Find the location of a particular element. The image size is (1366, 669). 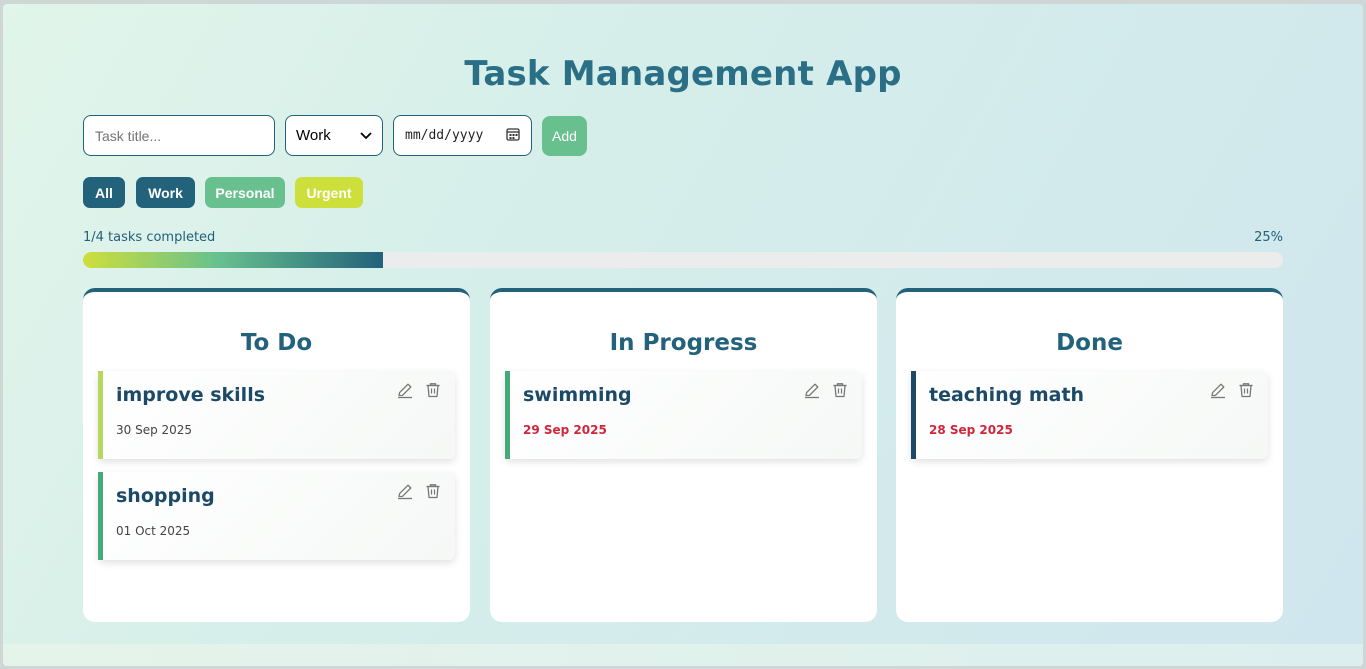

progress-bar-fill is located at coordinates (233, 260).